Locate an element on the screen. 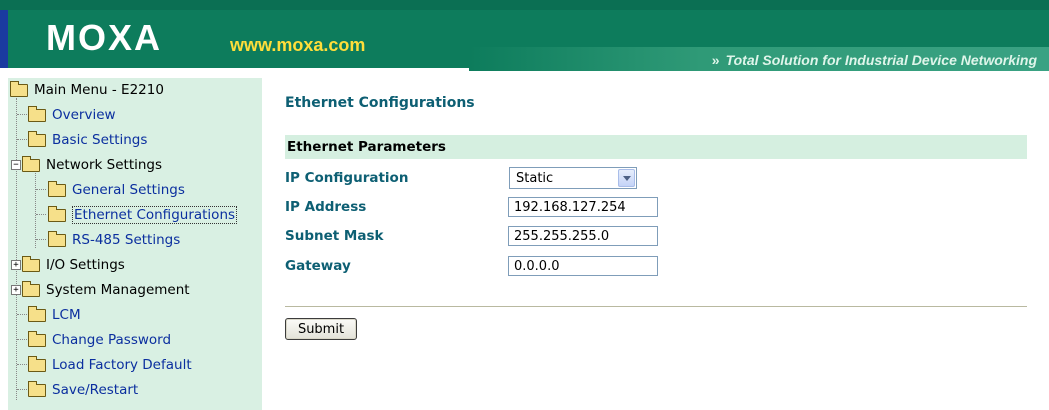 The height and width of the screenshot is (410, 1049). gateway-label: Gateway is located at coordinates (318, 266).